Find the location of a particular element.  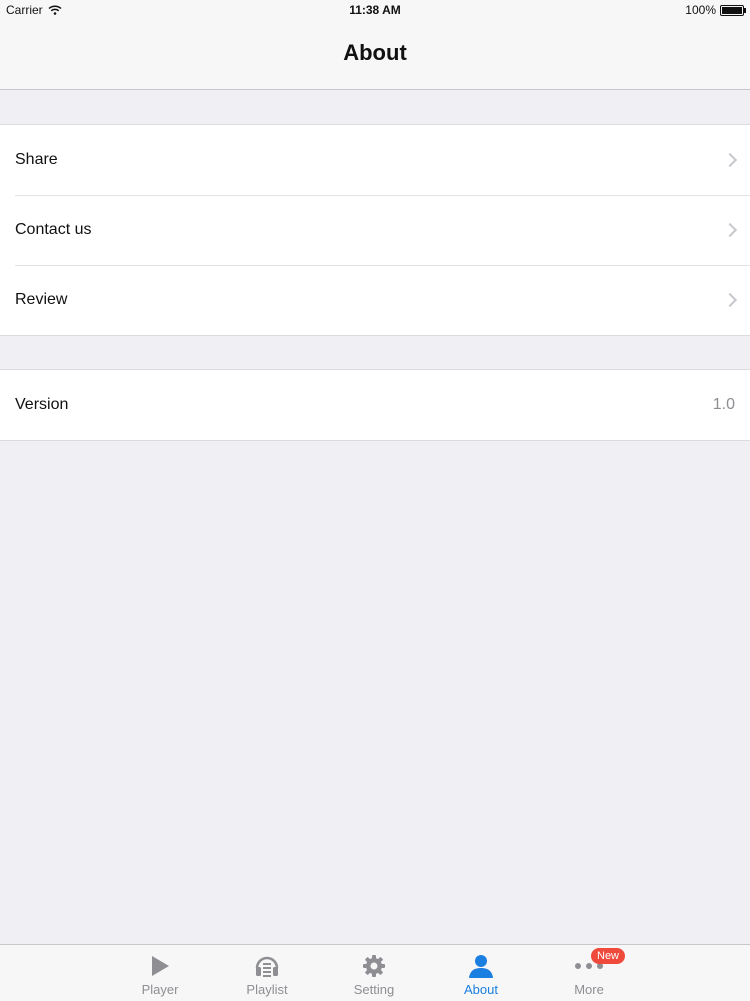

play-icon is located at coordinates (160, 966).